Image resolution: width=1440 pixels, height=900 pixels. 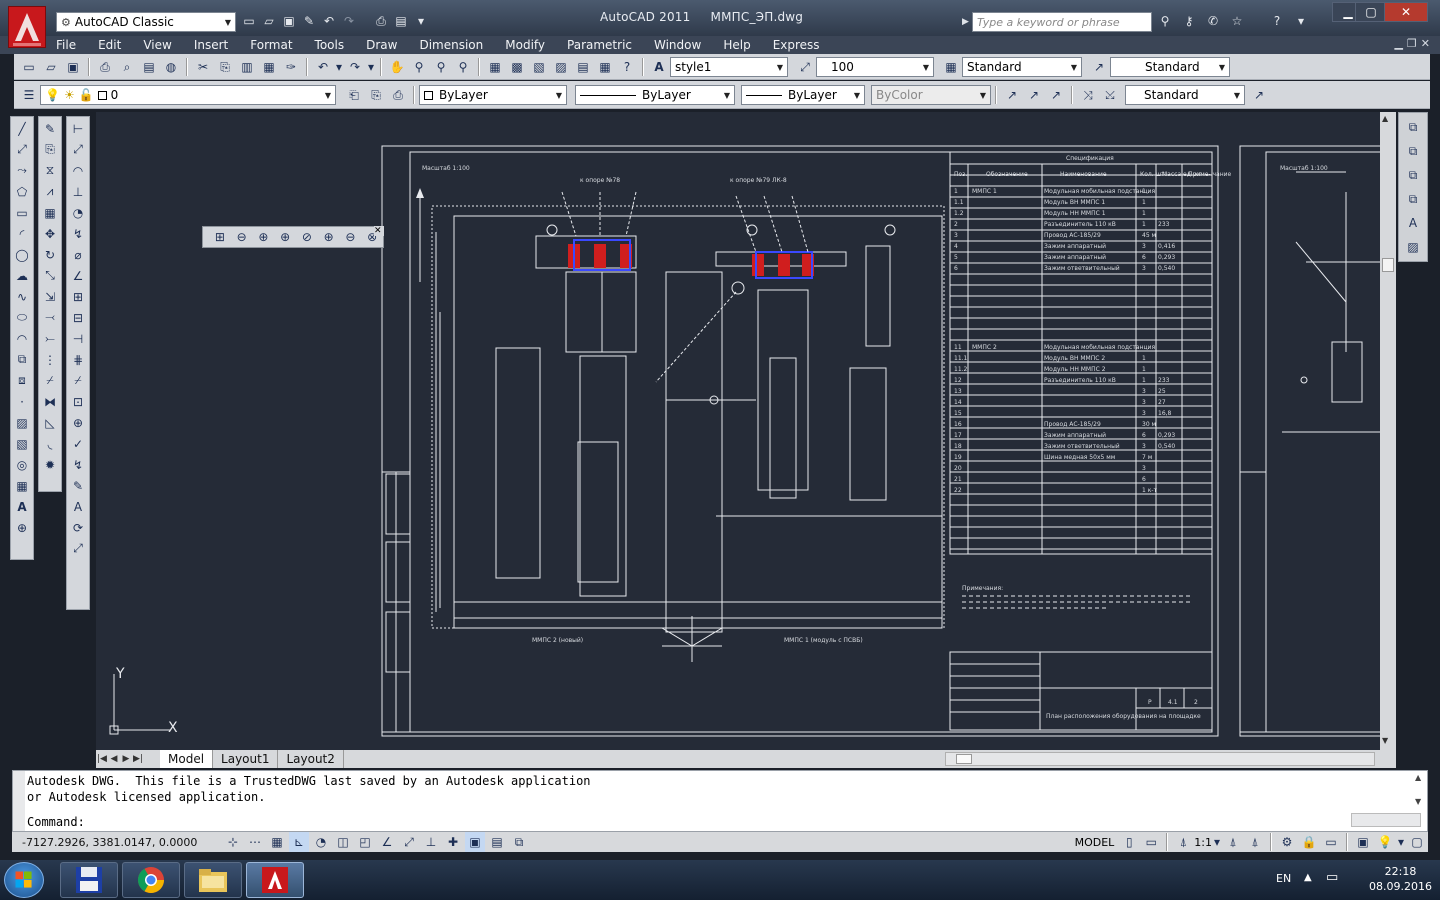 What do you see at coordinates (583, 67) in the screenshot?
I see `markup-icon: ▤` at bounding box center [583, 67].